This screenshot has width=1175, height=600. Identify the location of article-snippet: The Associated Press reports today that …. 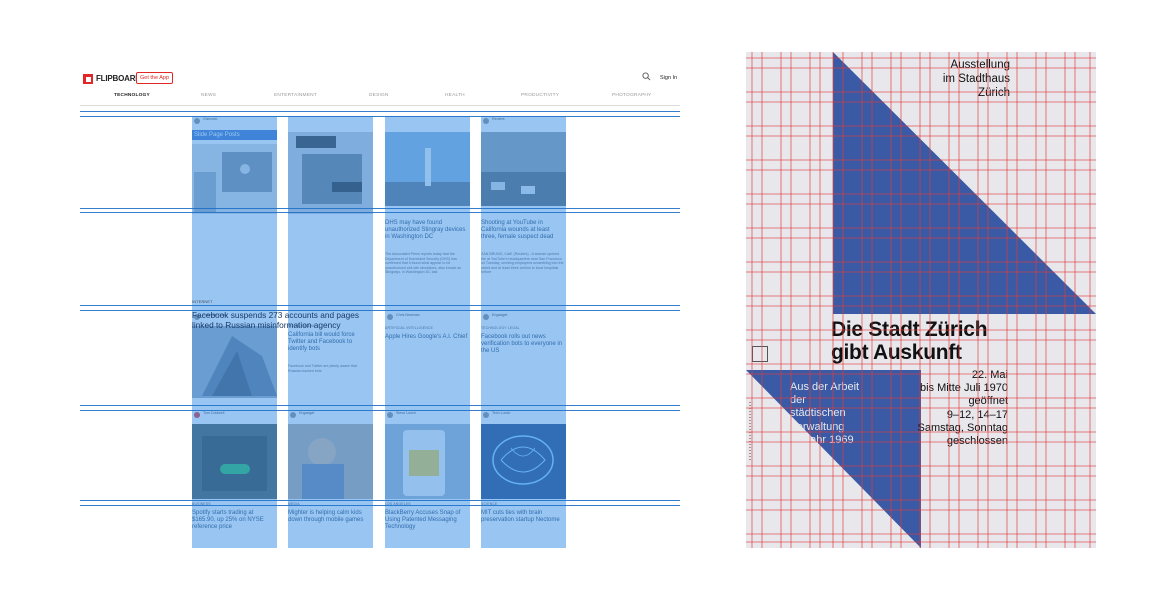
(423, 263).